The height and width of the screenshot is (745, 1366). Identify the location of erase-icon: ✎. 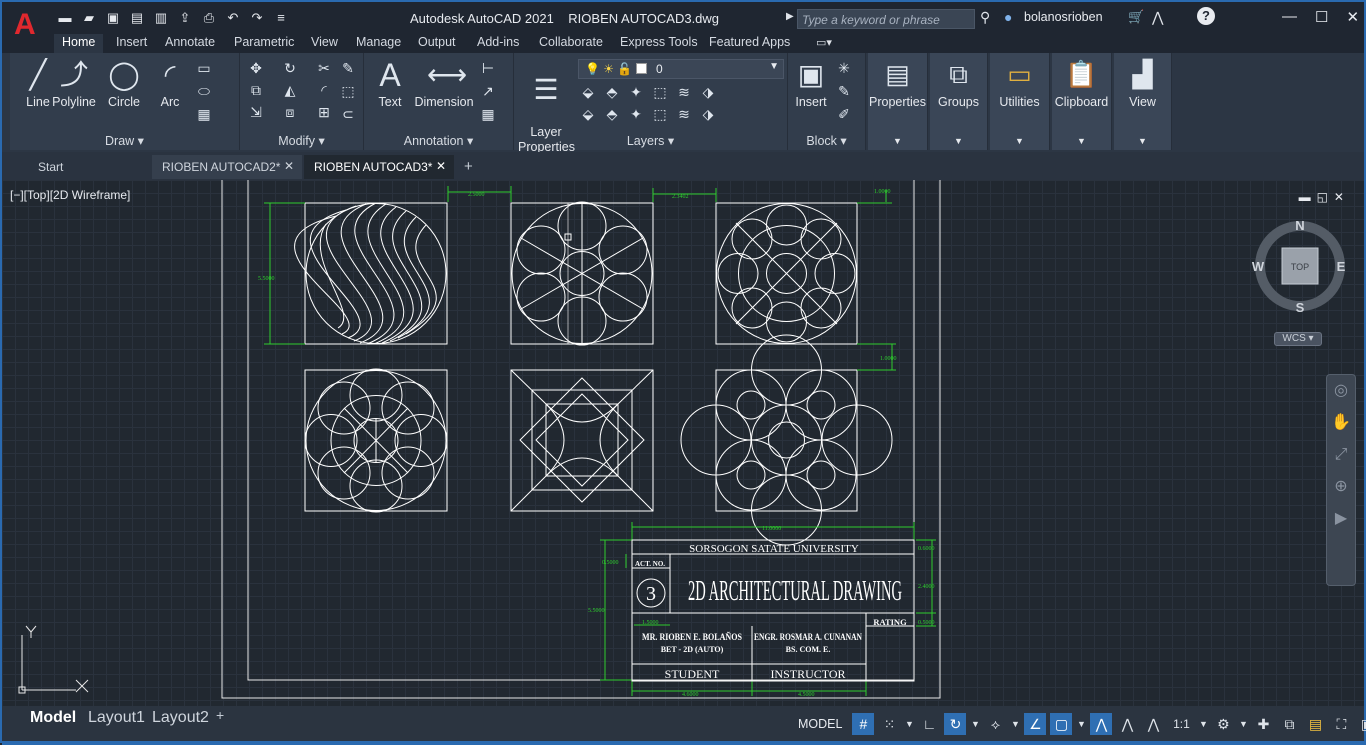
(348, 68).